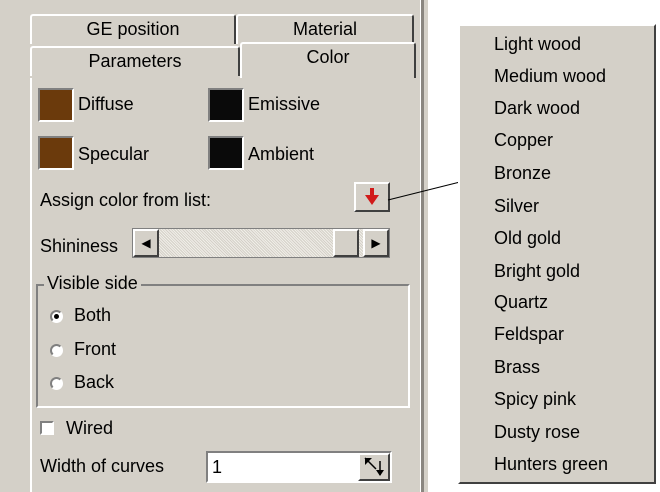 The width and height of the screenshot is (660, 492). I want to click on assign-color-button, so click(372, 197).